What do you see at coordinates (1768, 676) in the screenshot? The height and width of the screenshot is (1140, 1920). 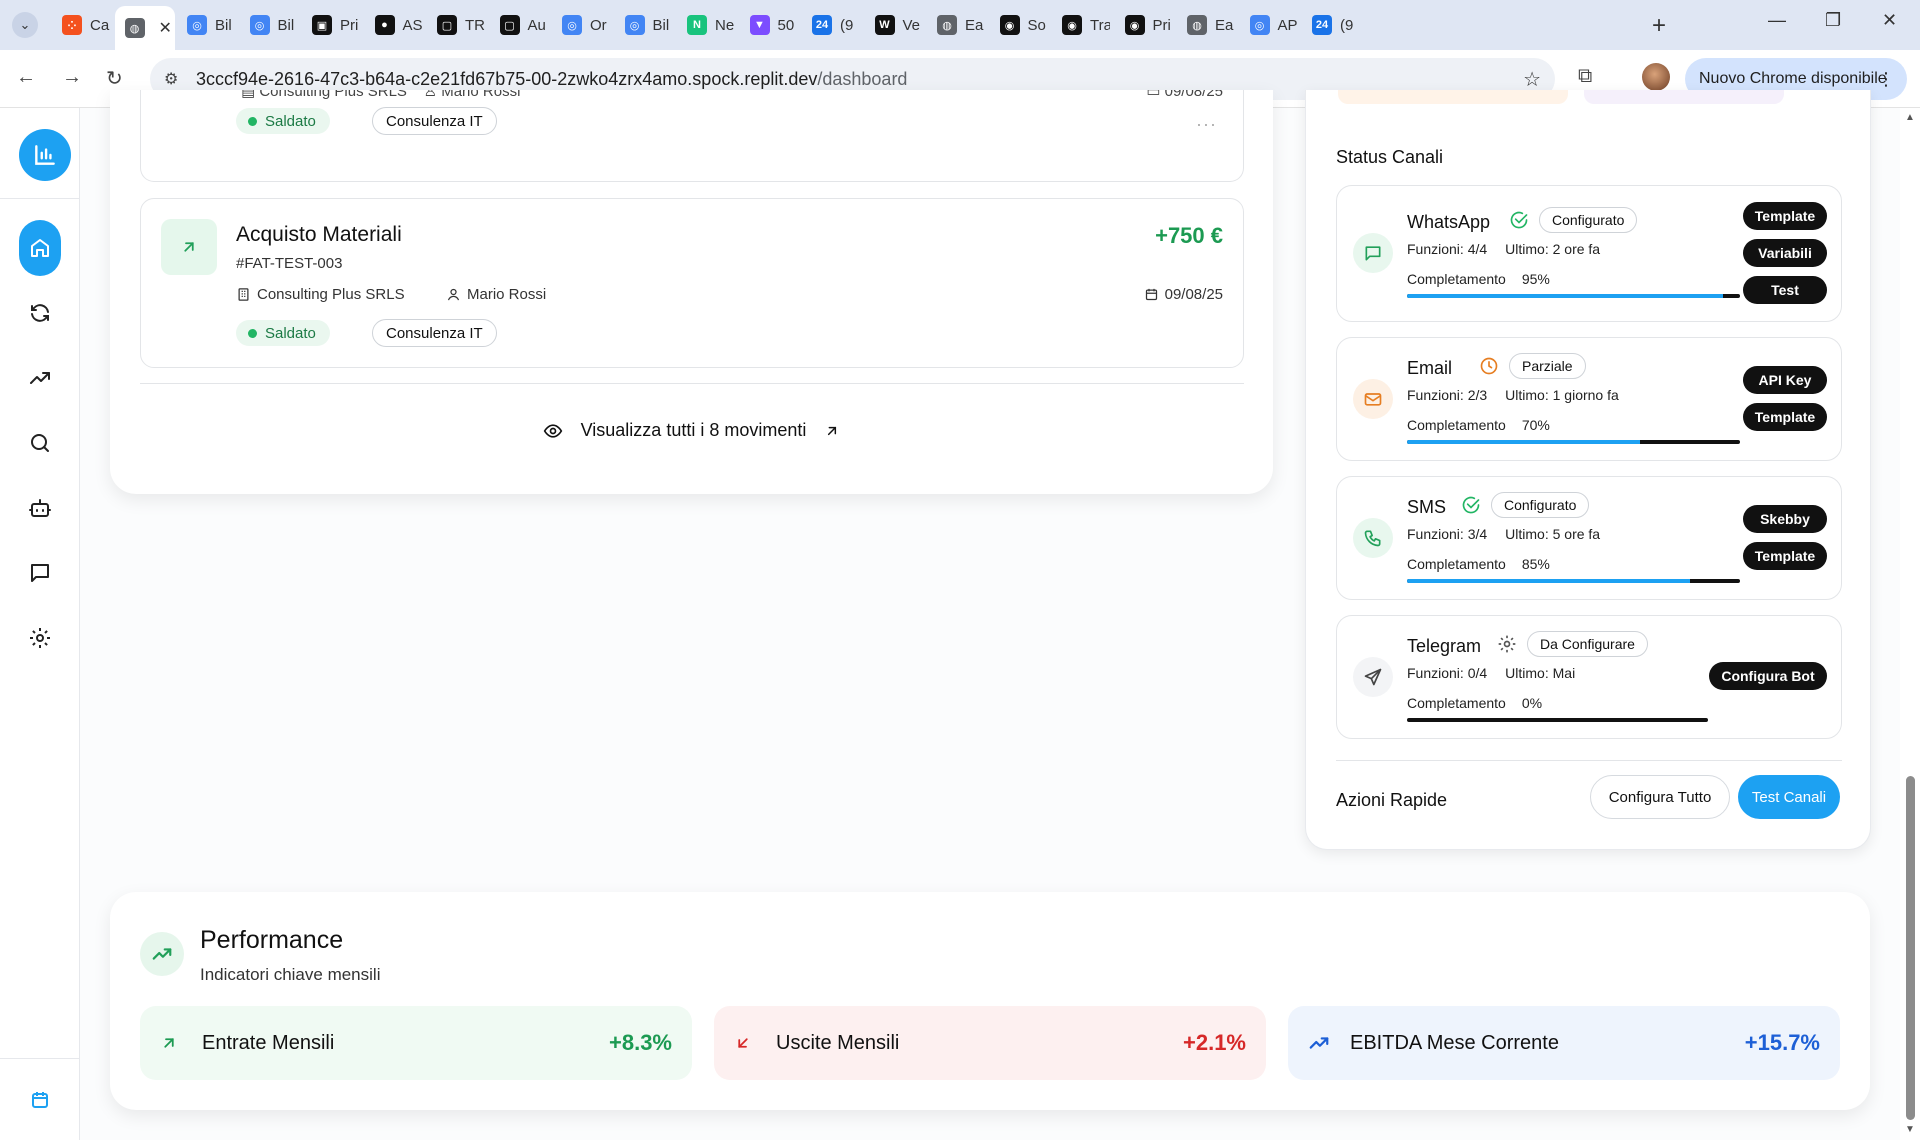 I see `configure-bot-button: Configura Bot` at bounding box center [1768, 676].